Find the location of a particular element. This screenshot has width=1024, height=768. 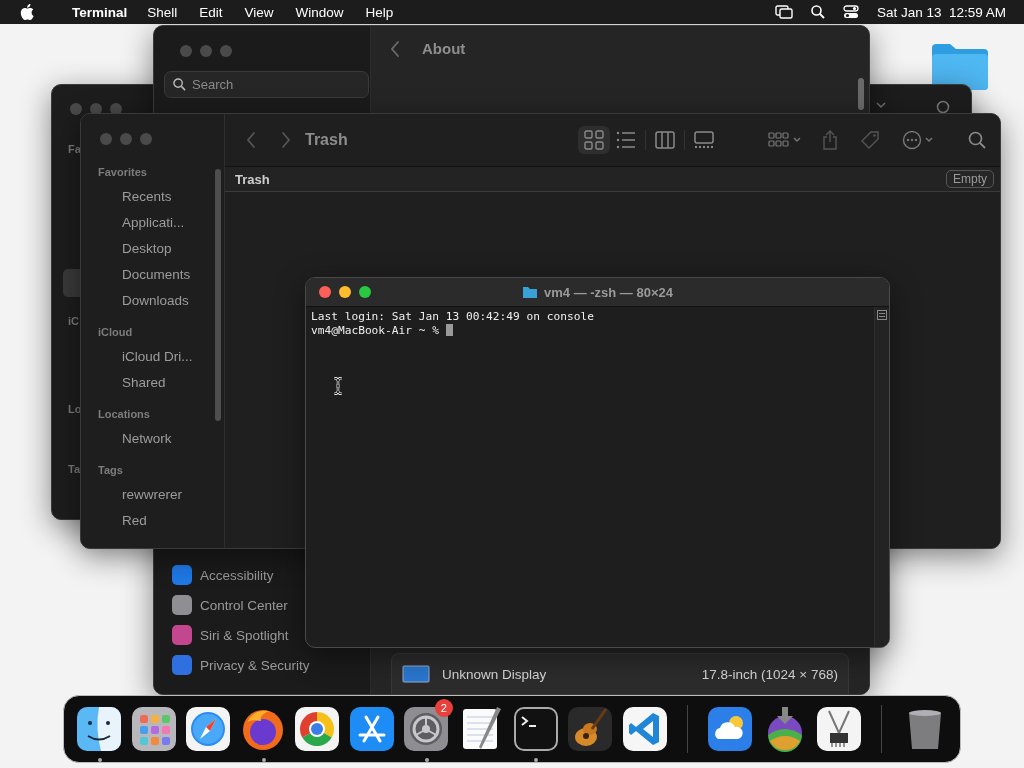

menu-item: Help is located at coordinates (379, 12).